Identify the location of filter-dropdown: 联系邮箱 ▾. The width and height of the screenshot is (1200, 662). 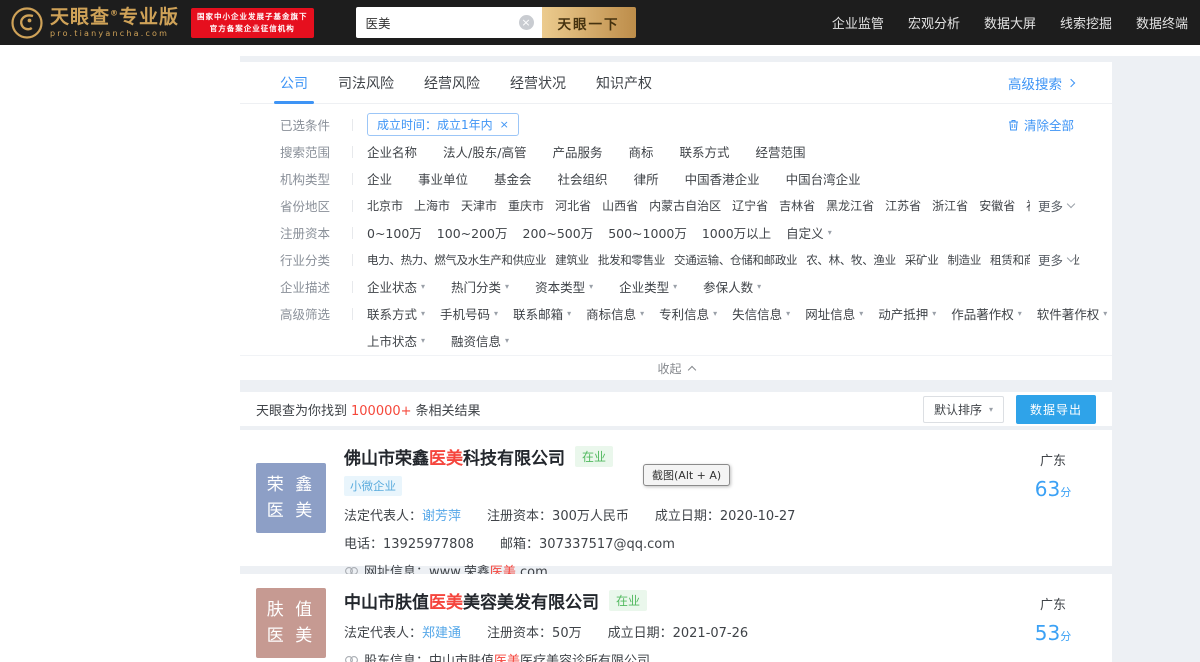
(542, 313).